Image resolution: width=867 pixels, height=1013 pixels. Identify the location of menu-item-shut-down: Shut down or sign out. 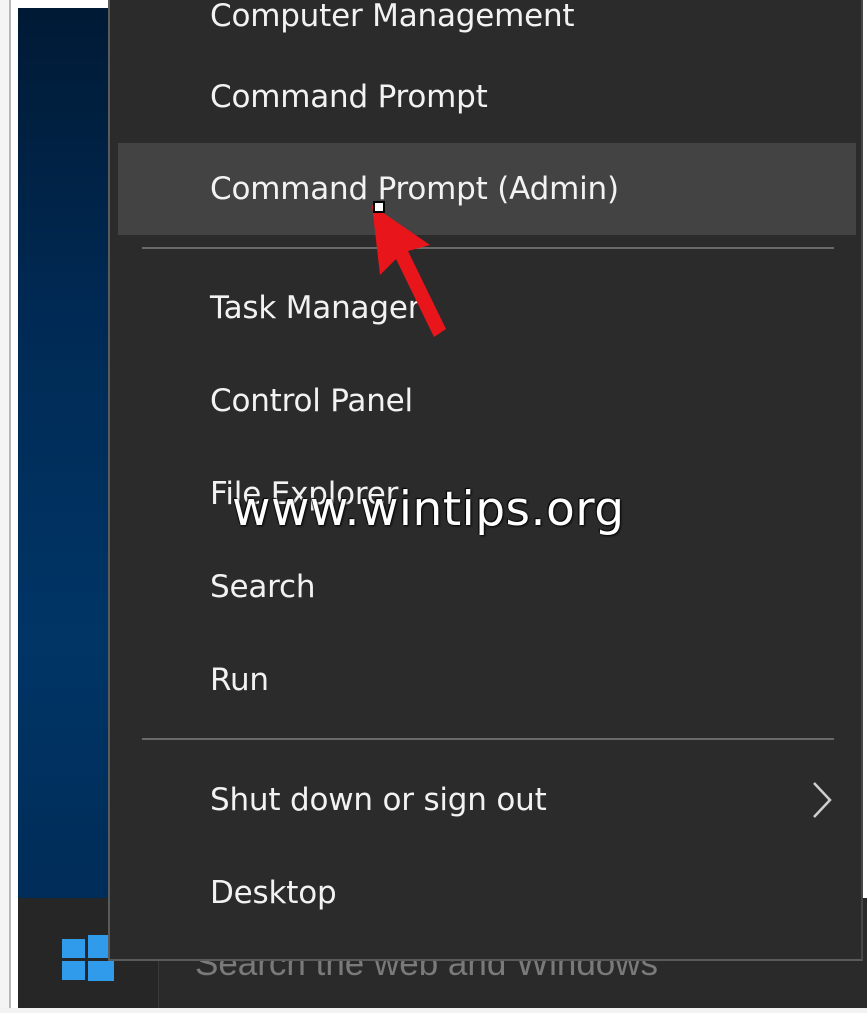
(485, 800).